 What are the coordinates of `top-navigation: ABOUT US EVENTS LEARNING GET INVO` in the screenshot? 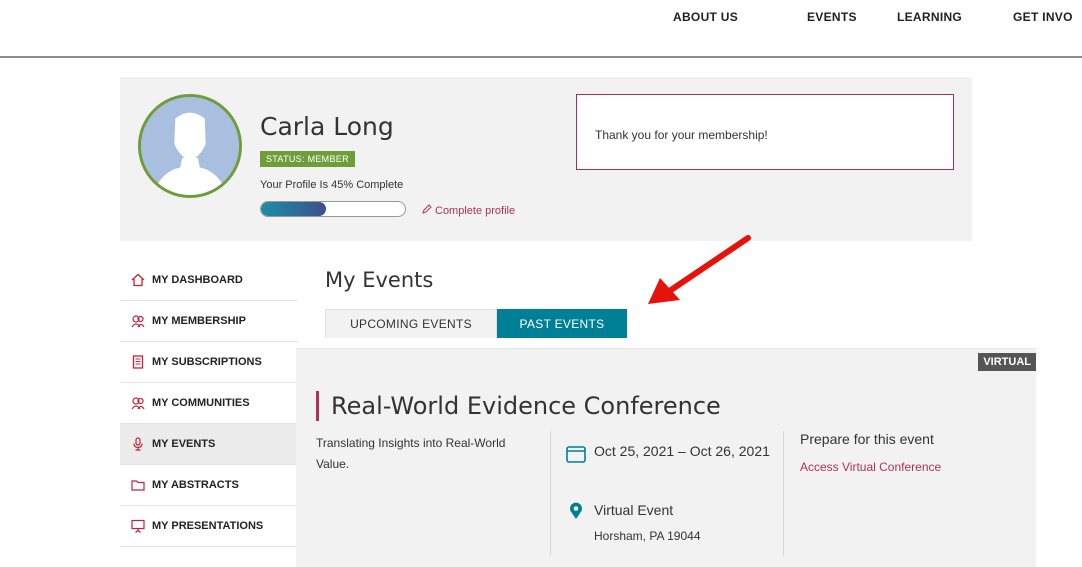 It's located at (541, 29).